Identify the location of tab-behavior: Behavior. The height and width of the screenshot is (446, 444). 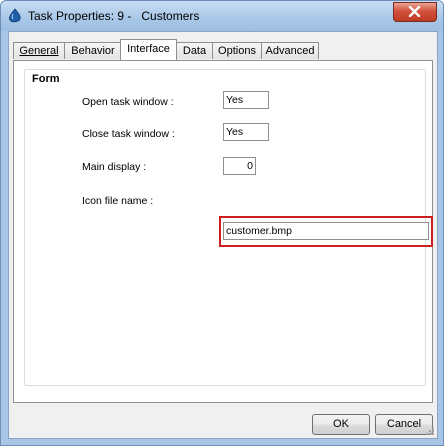
(93, 50).